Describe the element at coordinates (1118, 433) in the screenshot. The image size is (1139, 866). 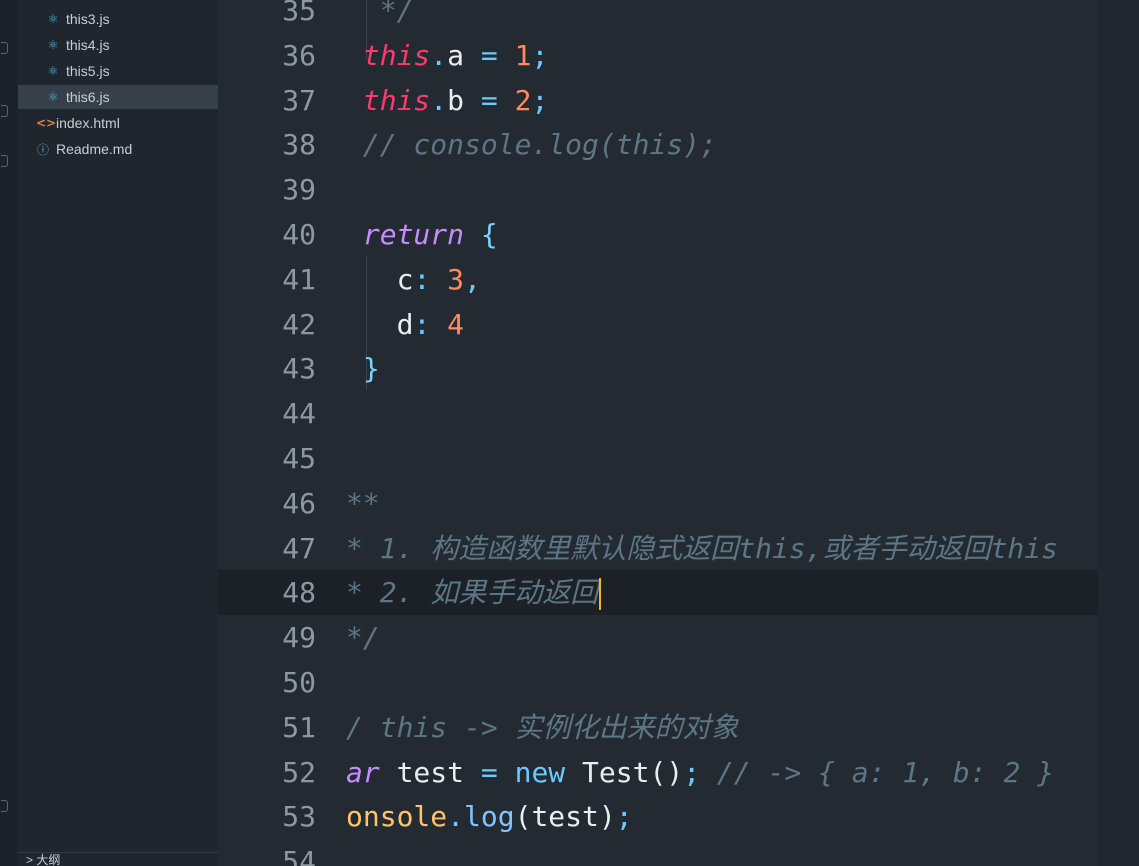
I see `editor-scrollbar` at that location.